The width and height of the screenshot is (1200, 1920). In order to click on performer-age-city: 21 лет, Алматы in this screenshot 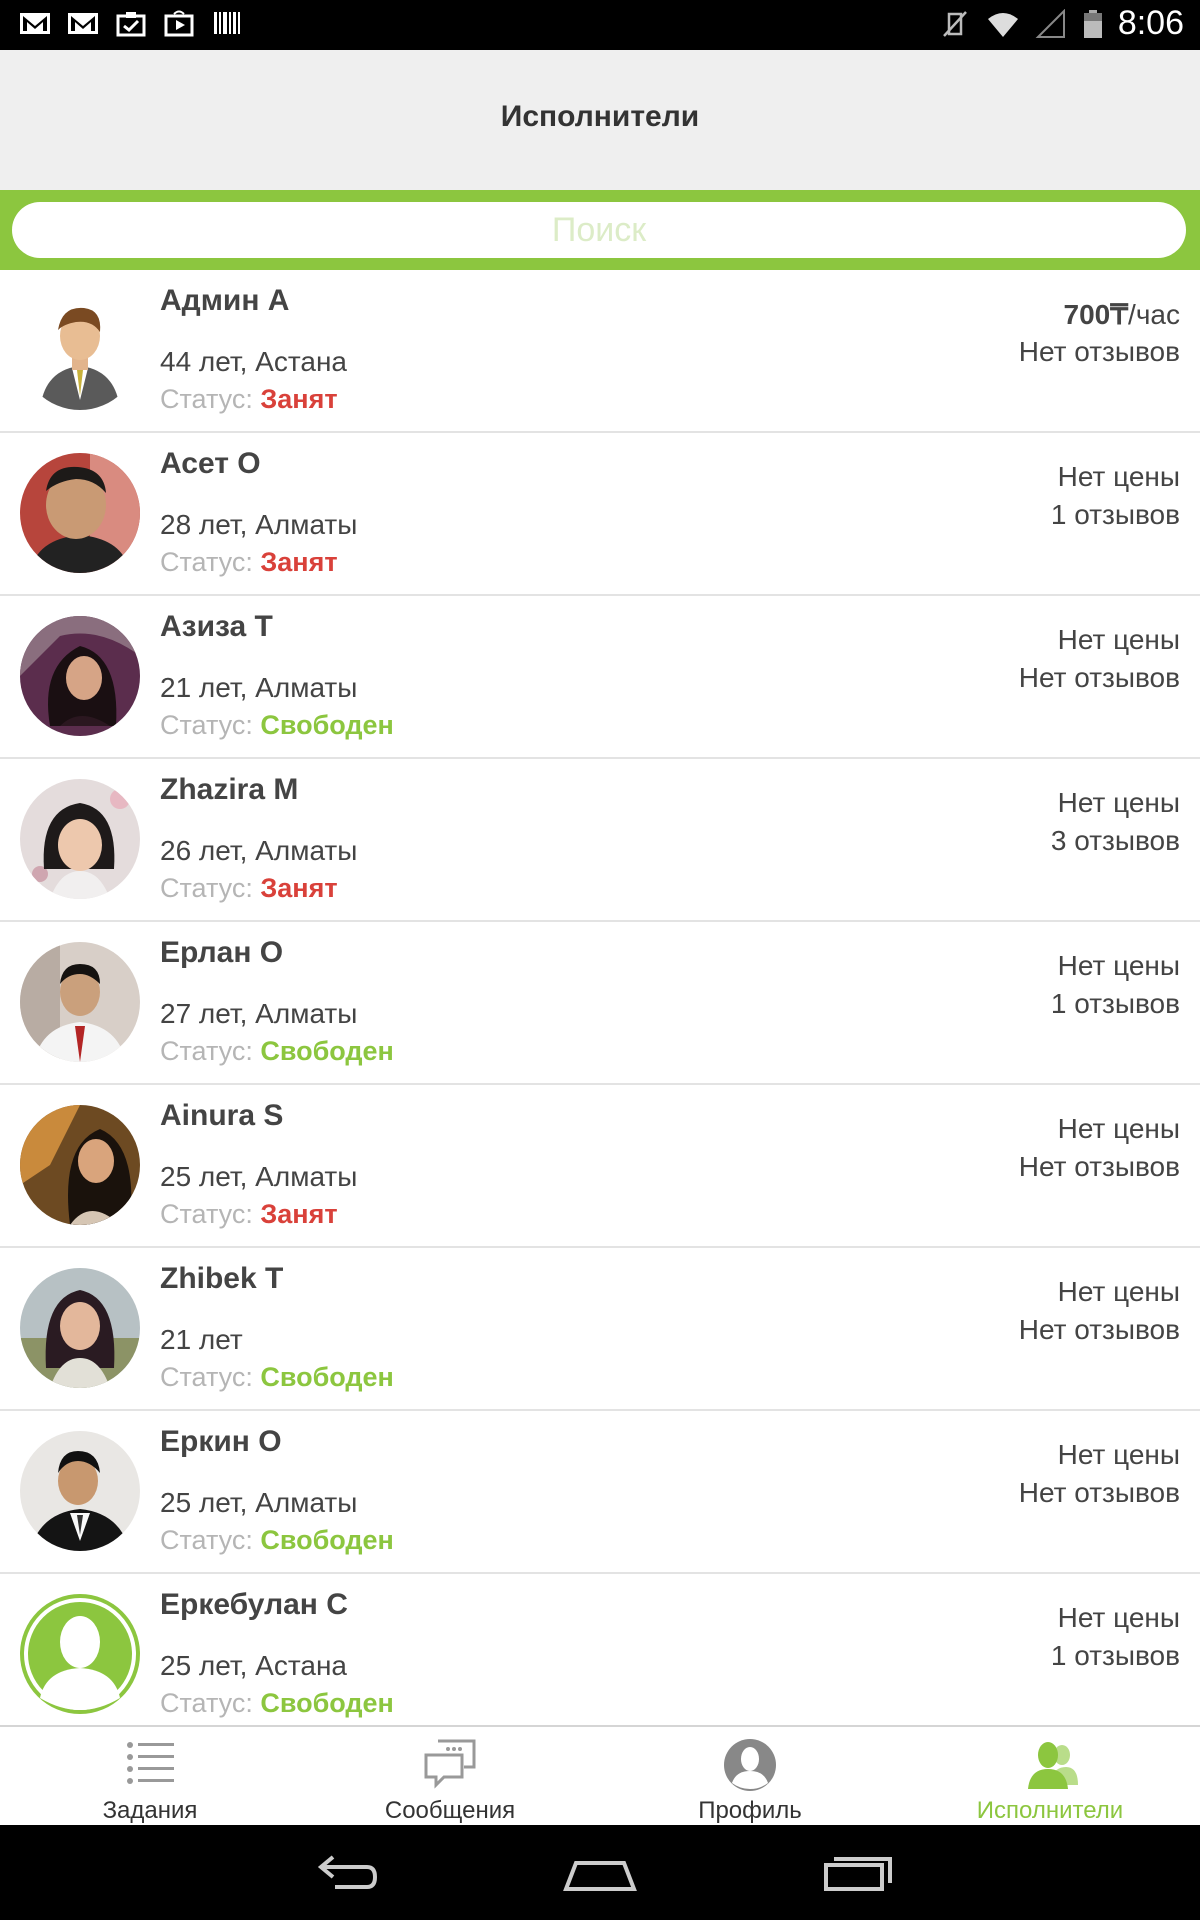, I will do `click(259, 687)`.